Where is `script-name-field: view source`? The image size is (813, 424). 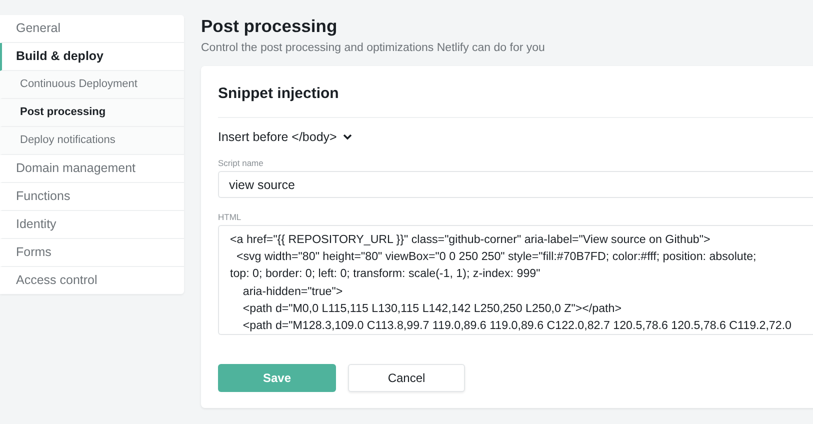 script-name-field: view source is located at coordinates (515, 184).